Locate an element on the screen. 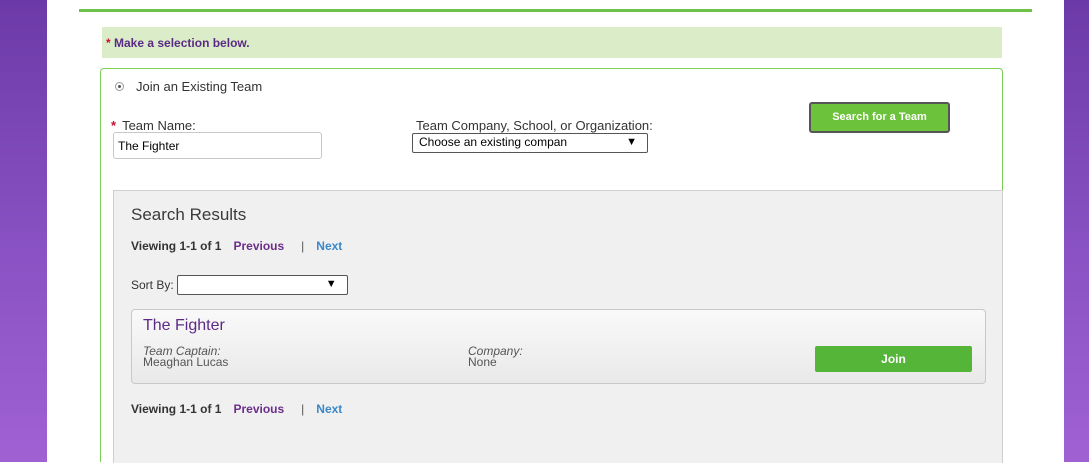  sort-by-label: Sort By: is located at coordinates (152, 285).